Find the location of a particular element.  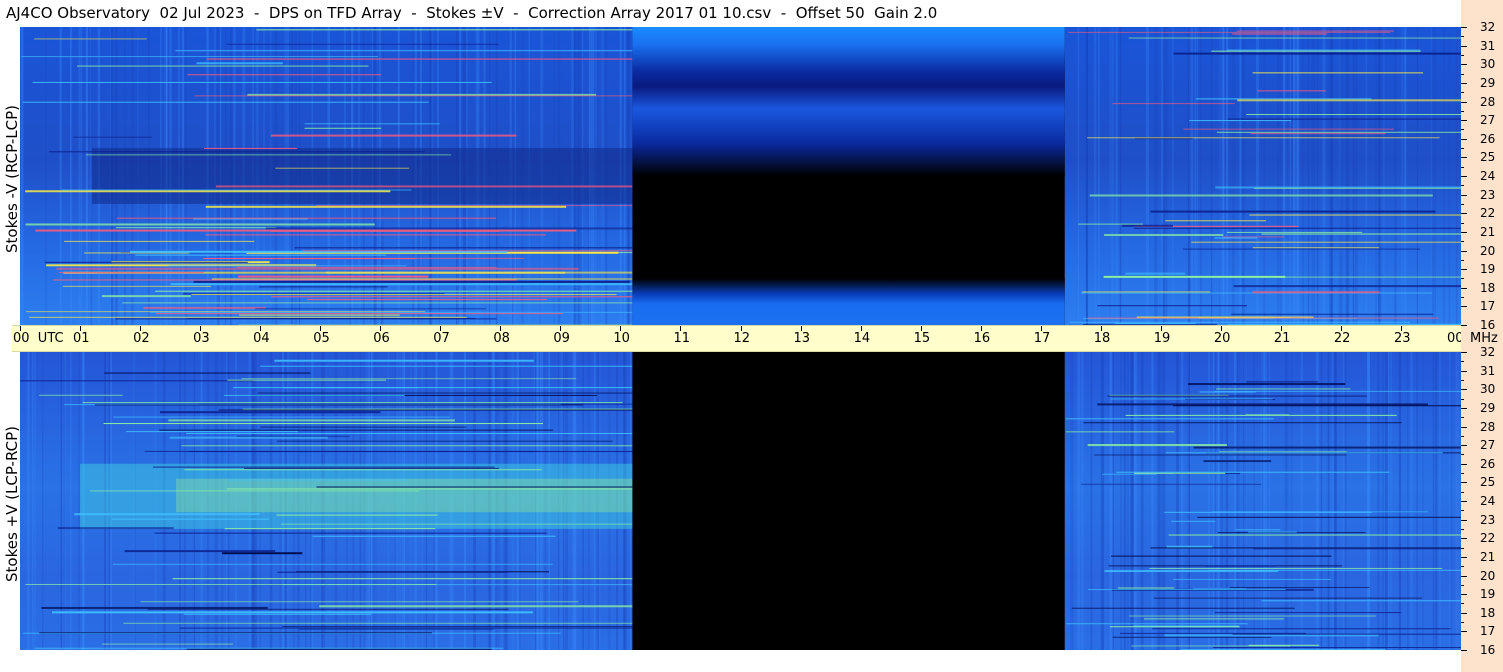

frequency-tick-label: 17 is located at coordinates (1488, 631).